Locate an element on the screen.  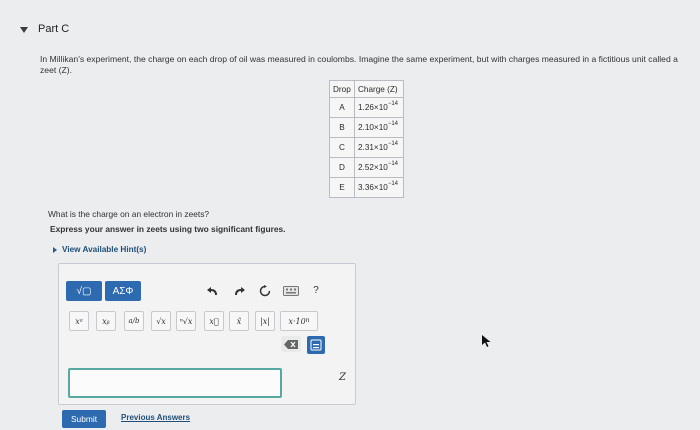
subscript-tool: xᵦ is located at coordinates (106, 321).